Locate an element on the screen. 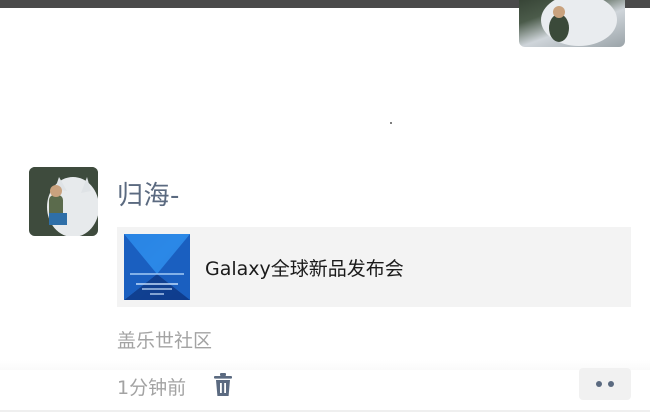  source-label: 盖乐世社区 is located at coordinates (164, 339).